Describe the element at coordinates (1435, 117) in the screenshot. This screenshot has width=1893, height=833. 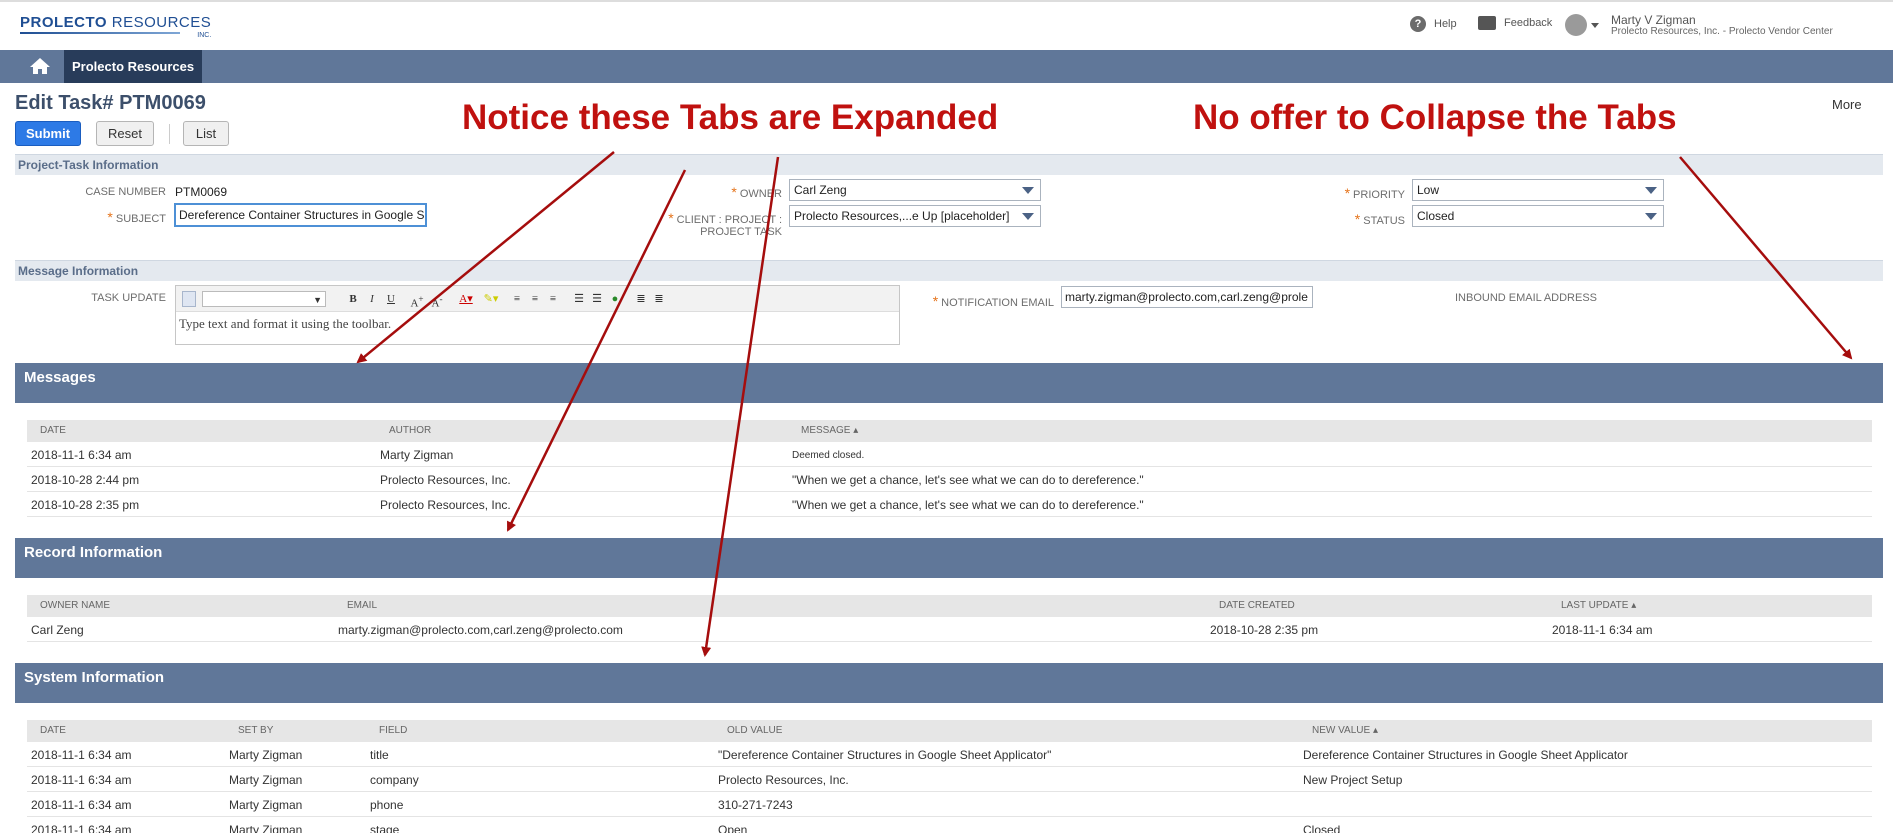
I see `annotation-no-collapse: No offer to Collapse the Tabs` at that location.